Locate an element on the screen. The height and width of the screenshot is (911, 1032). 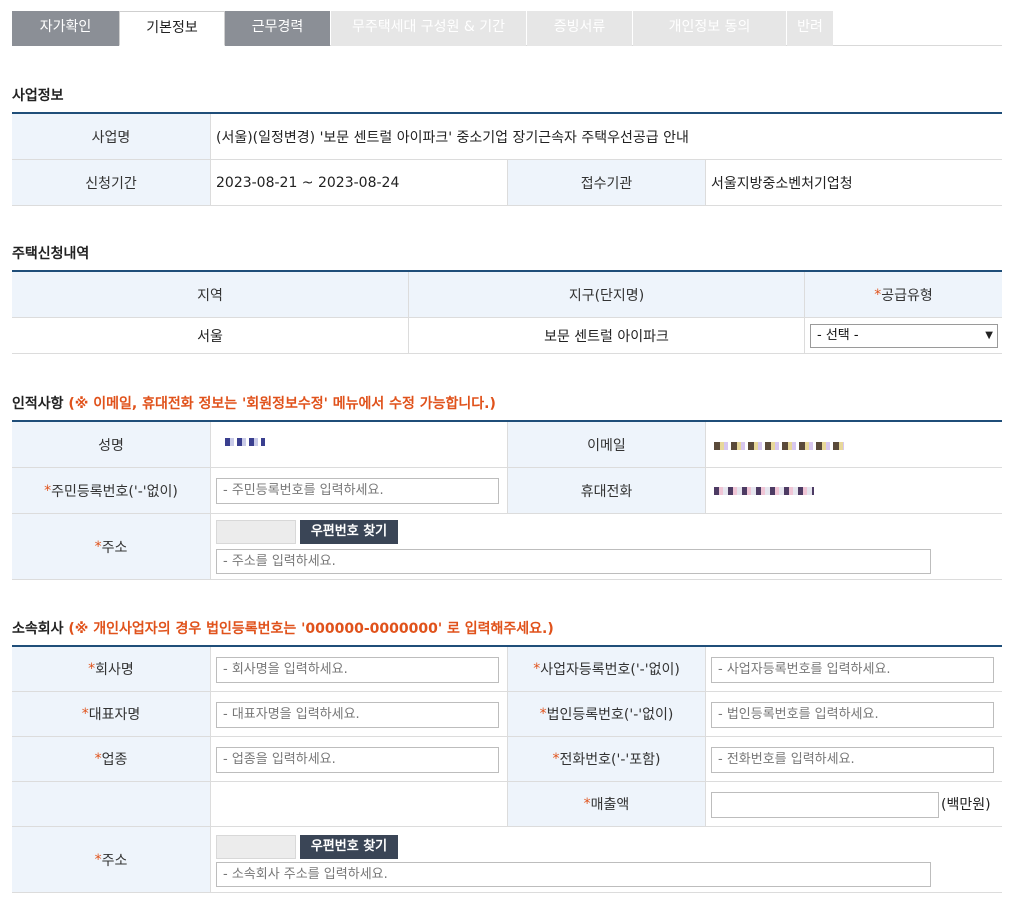
agency-value: 서울지방중소벤처기업청 is located at coordinates (853, 182).